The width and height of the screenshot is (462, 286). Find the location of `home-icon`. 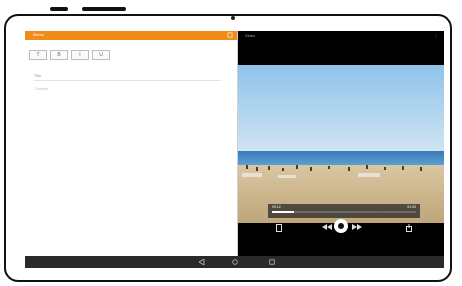

home-icon is located at coordinates (235, 262).